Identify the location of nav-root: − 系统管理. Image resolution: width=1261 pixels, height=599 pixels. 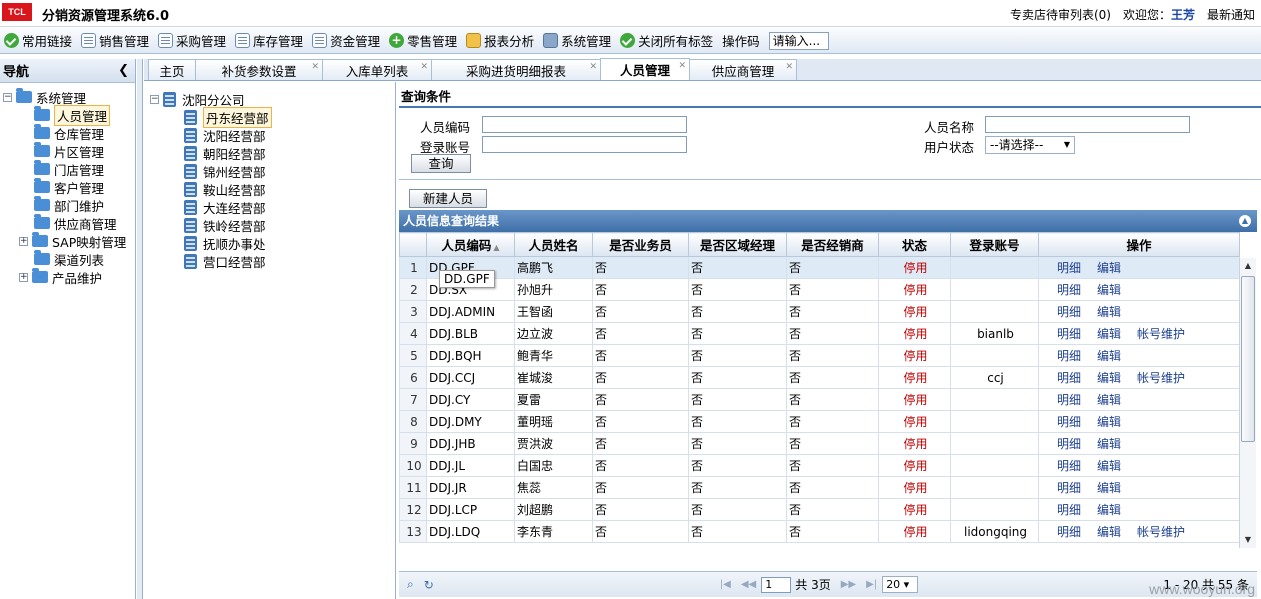
(67, 97).